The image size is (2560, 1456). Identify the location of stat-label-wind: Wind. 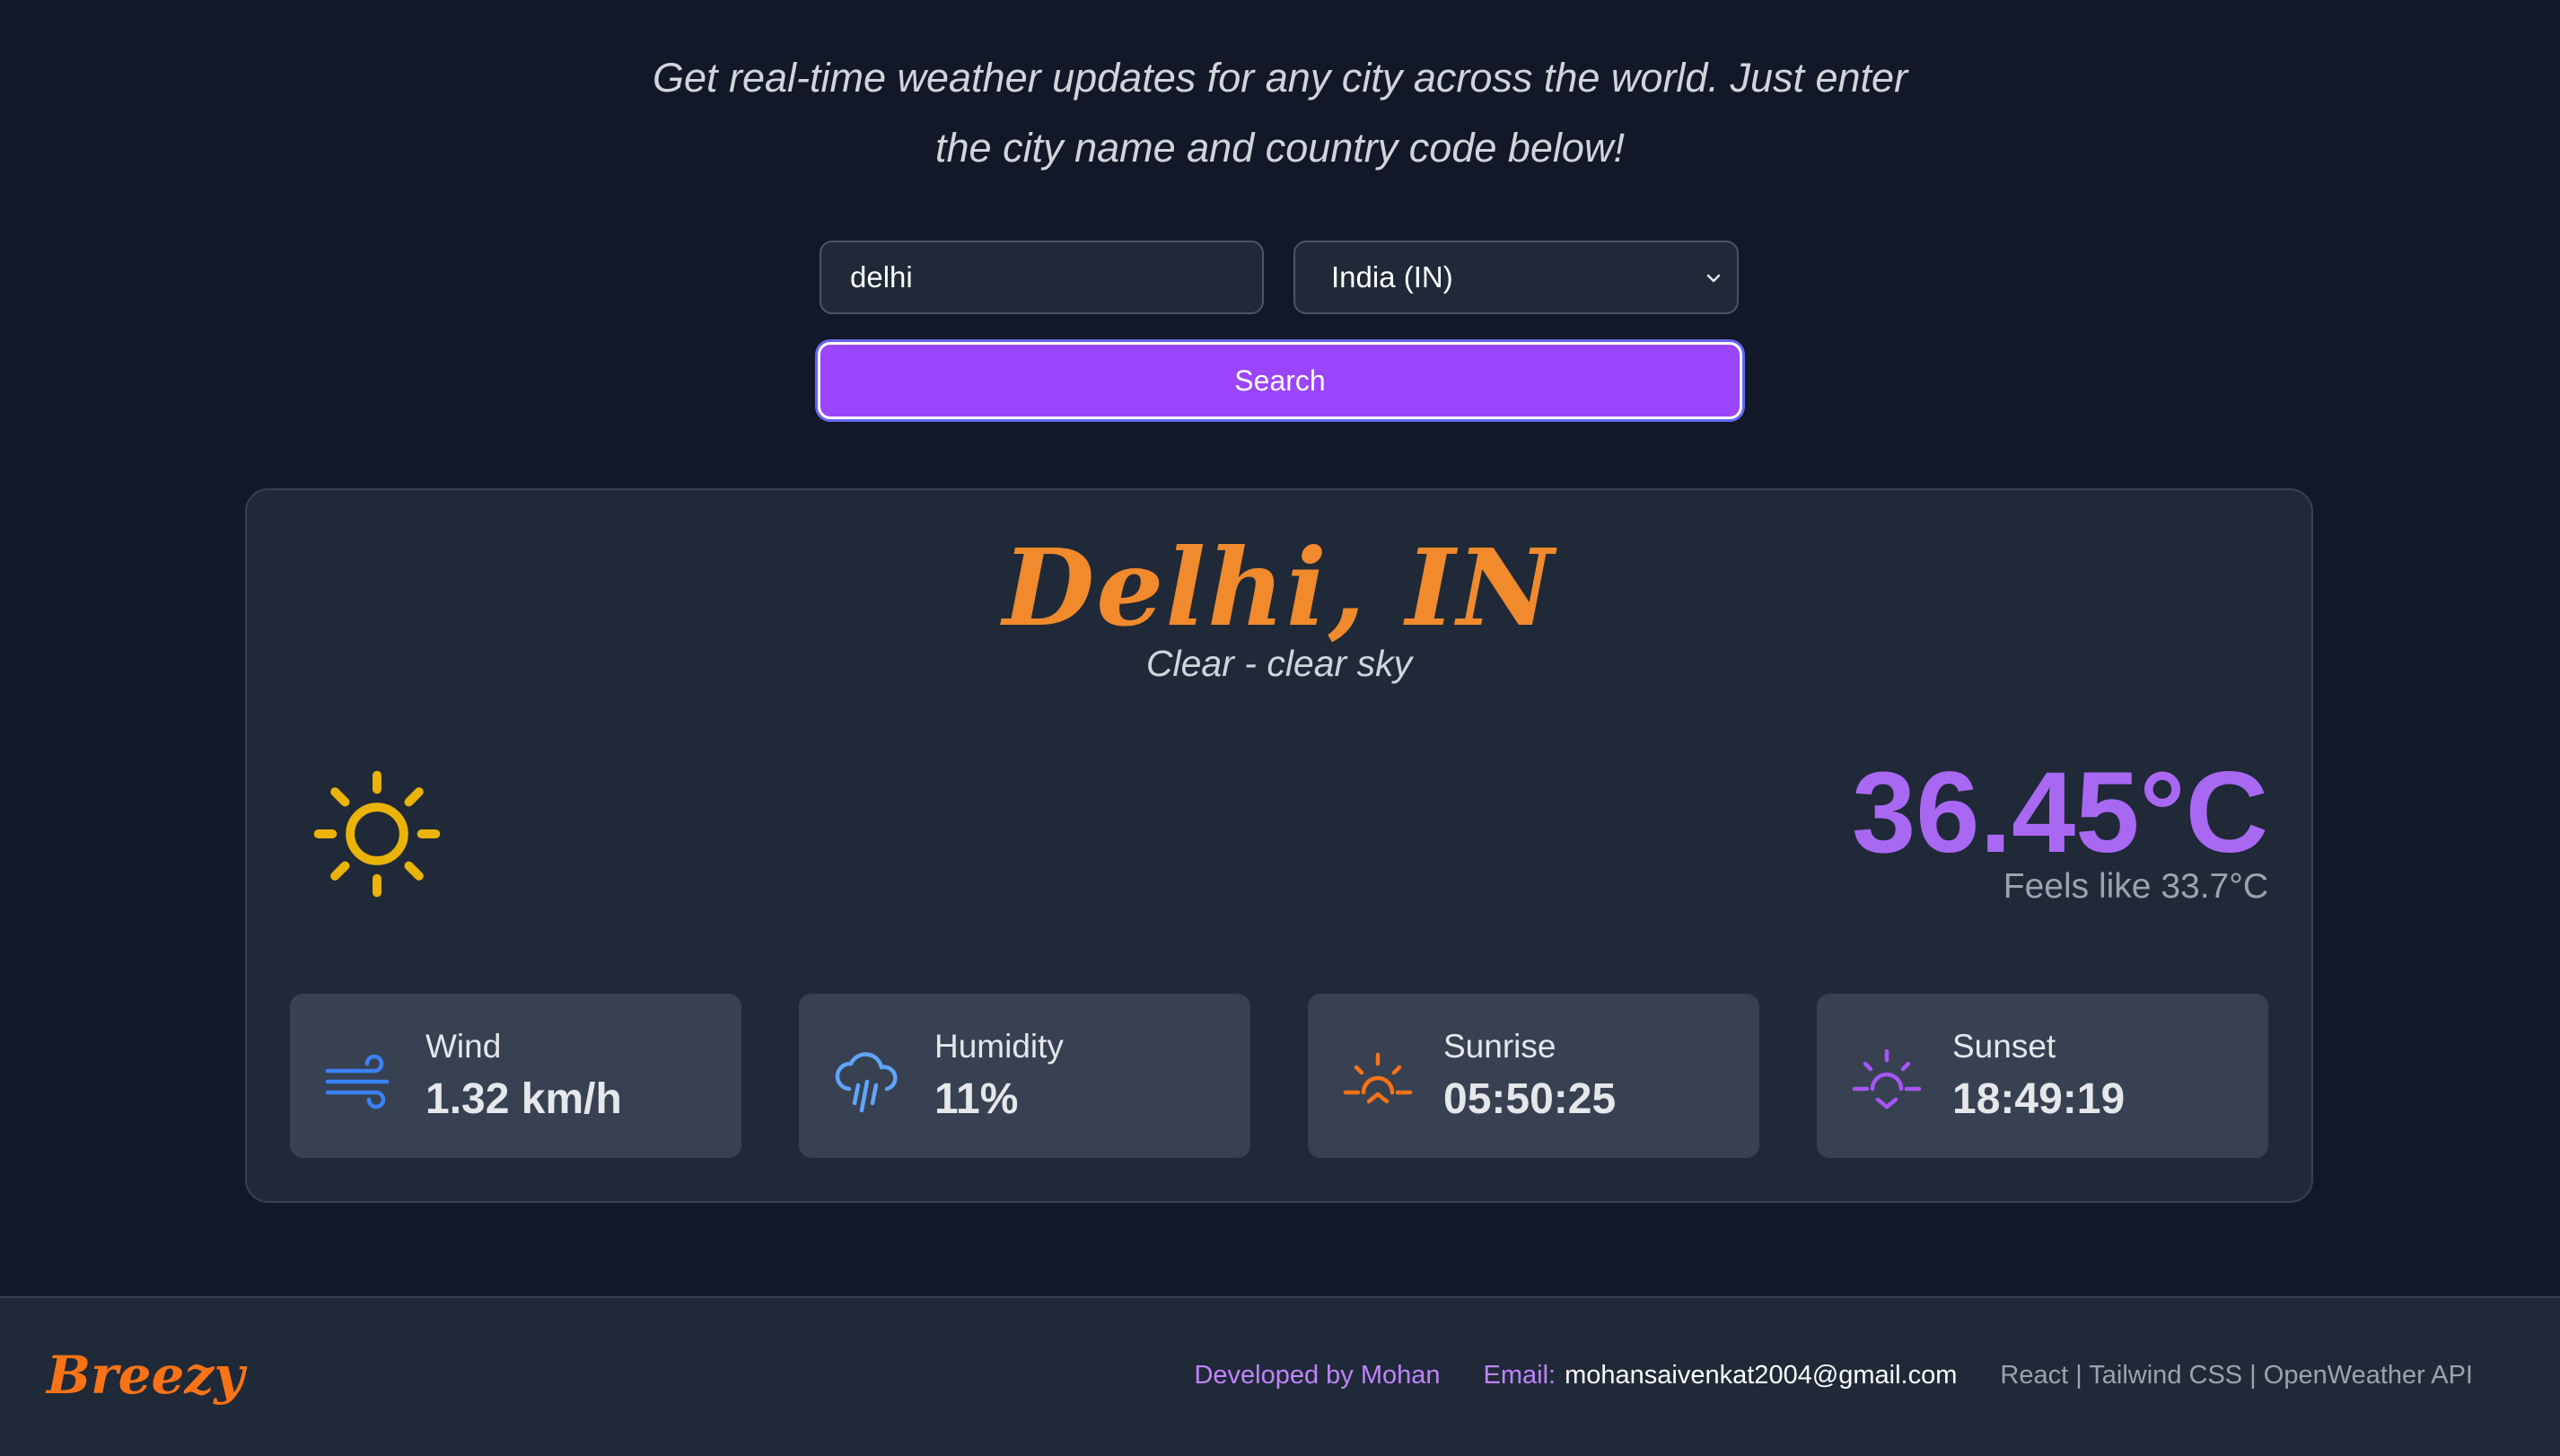
(463, 1046).